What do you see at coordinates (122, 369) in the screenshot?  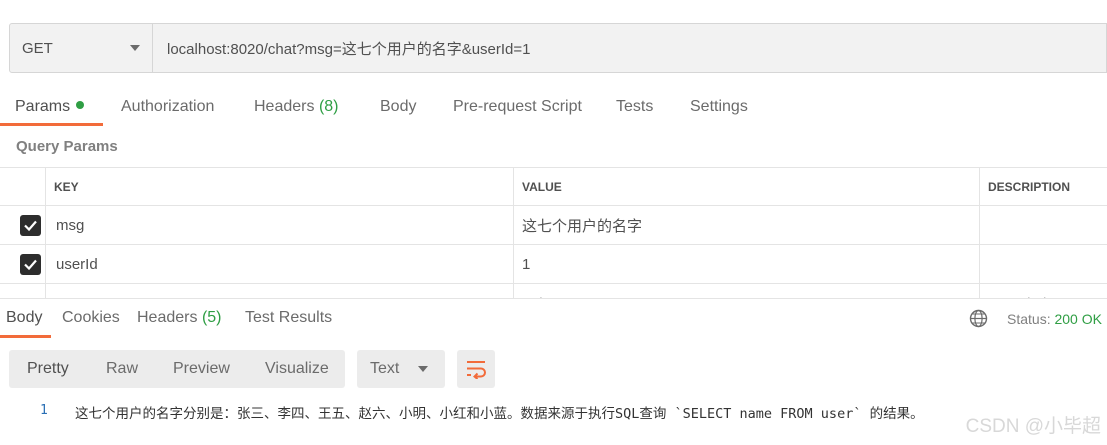 I see `raw-button: Raw` at bounding box center [122, 369].